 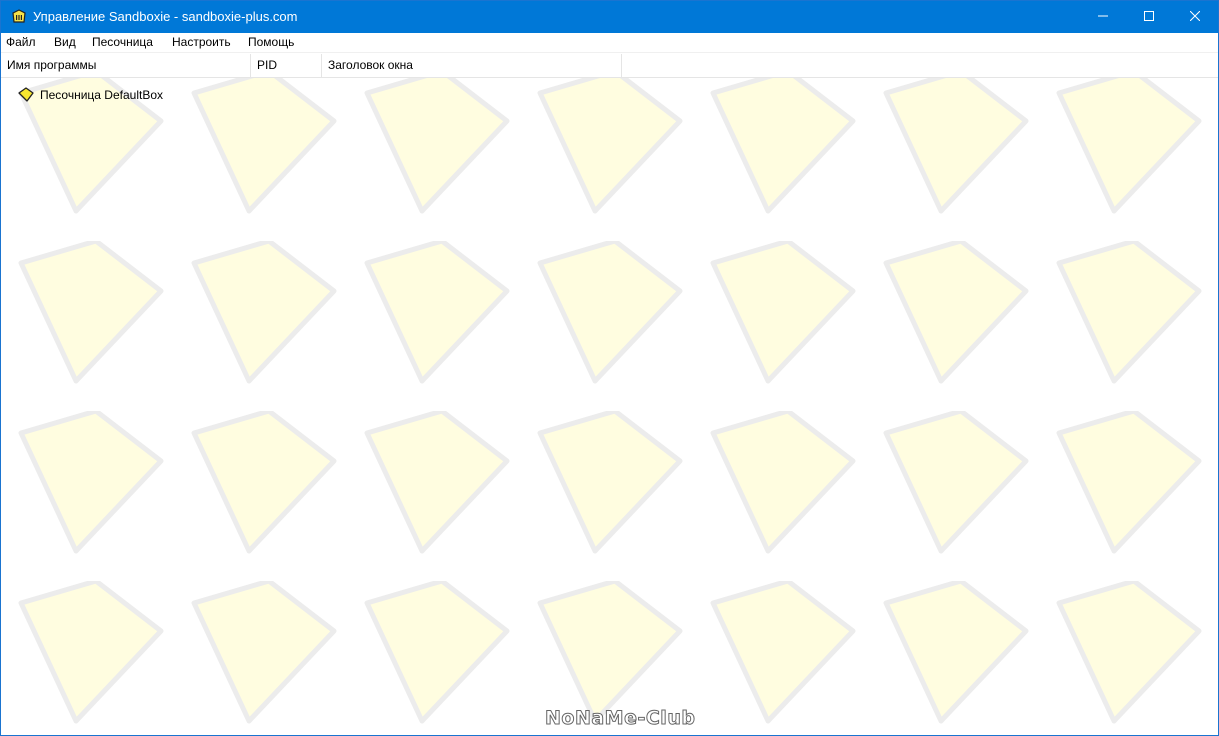 I want to click on column-header-window-title: Заголовок окна, so click(x=472, y=65).